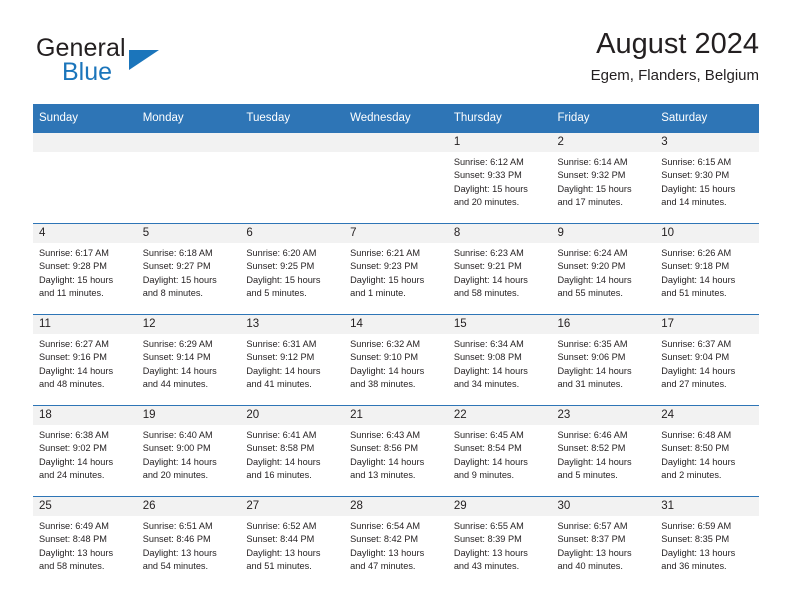 This screenshot has height=612, width=792. I want to click on calendar-day-cell-empty, so click(292, 178).